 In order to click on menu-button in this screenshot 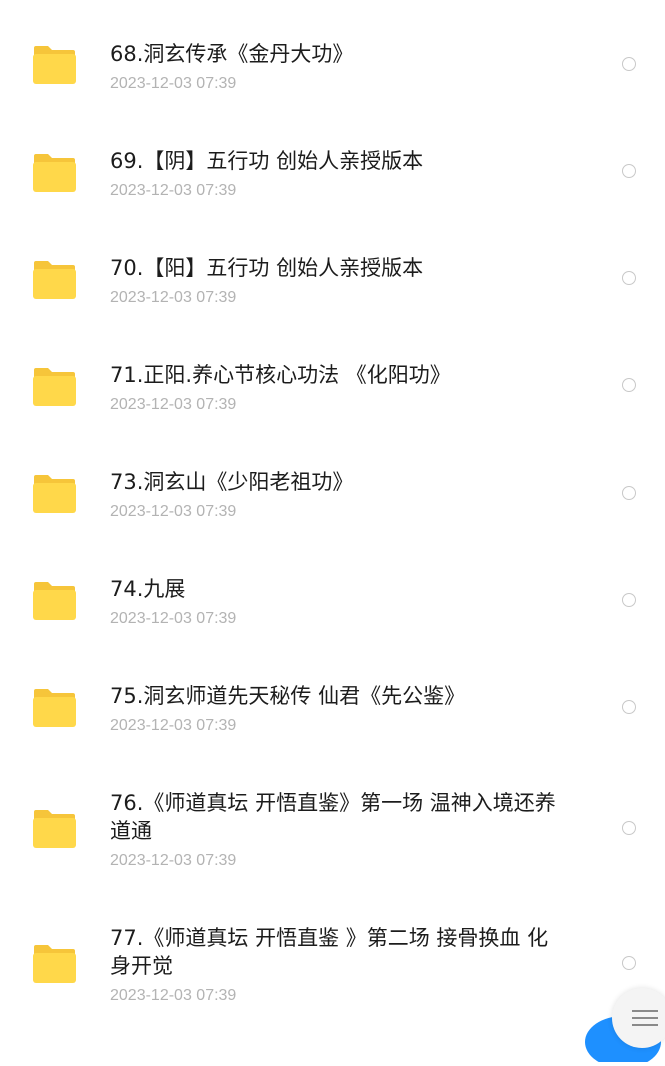, I will do `click(638, 1018)`.